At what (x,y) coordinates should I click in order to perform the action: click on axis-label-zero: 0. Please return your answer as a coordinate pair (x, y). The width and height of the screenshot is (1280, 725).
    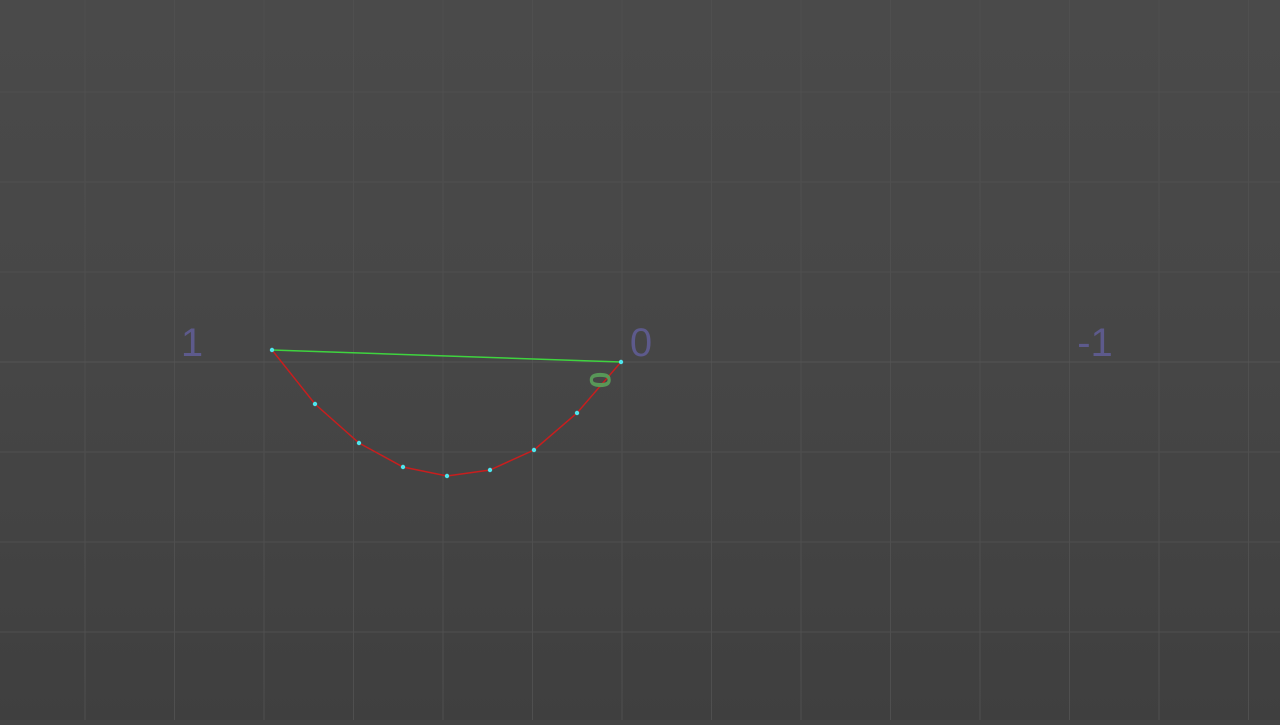
    Looking at the image, I should click on (641, 343).